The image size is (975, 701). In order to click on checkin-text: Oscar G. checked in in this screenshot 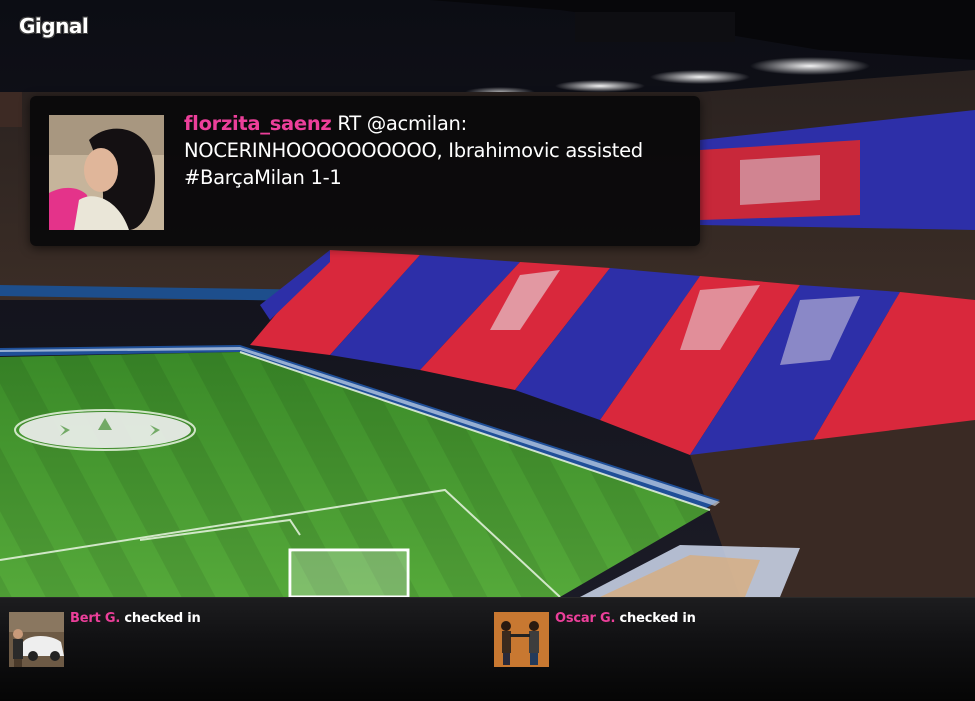, I will do `click(625, 618)`.